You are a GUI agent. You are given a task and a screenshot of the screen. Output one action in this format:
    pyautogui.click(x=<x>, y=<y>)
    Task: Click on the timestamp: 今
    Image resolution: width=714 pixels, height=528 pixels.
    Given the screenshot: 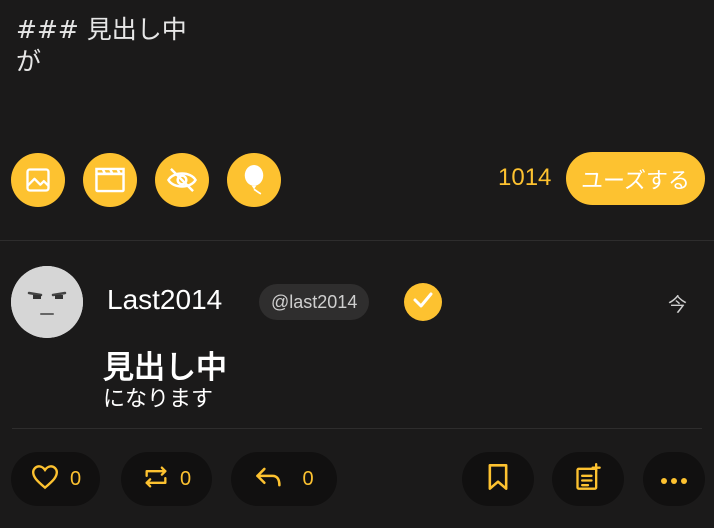 What is the action you would take?
    pyautogui.click(x=677, y=303)
    